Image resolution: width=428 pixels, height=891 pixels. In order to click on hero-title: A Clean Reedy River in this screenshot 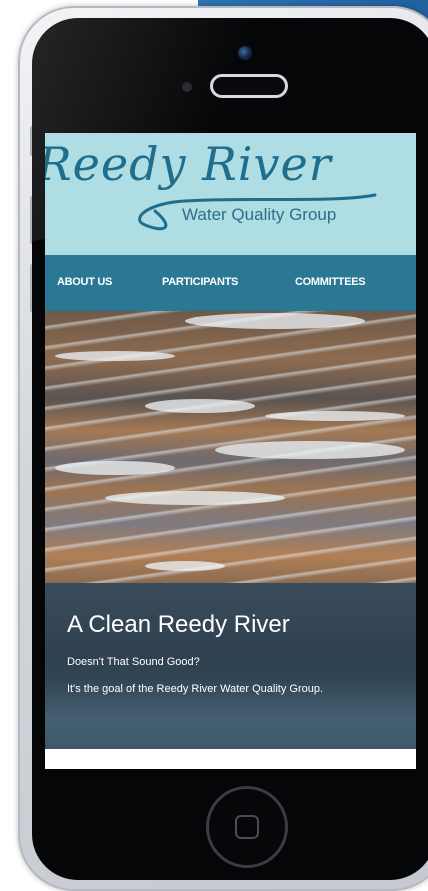, I will do `click(178, 624)`.